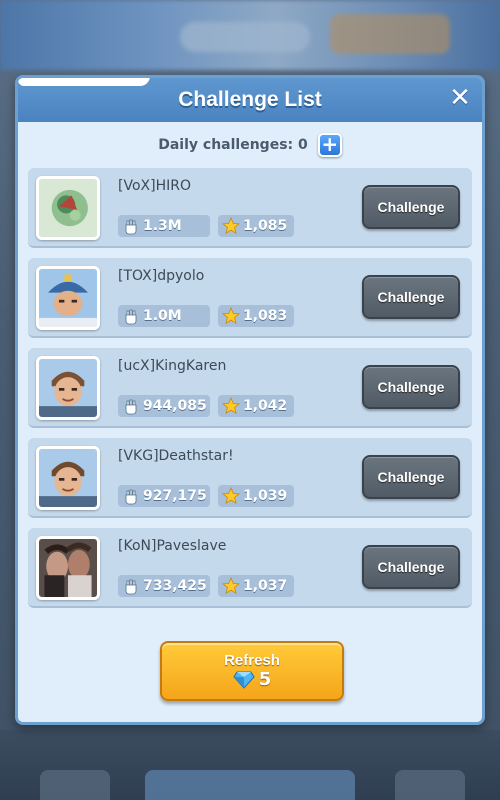 The image size is (500, 800). I want to click on power-value: 1.3M, so click(162, 226).